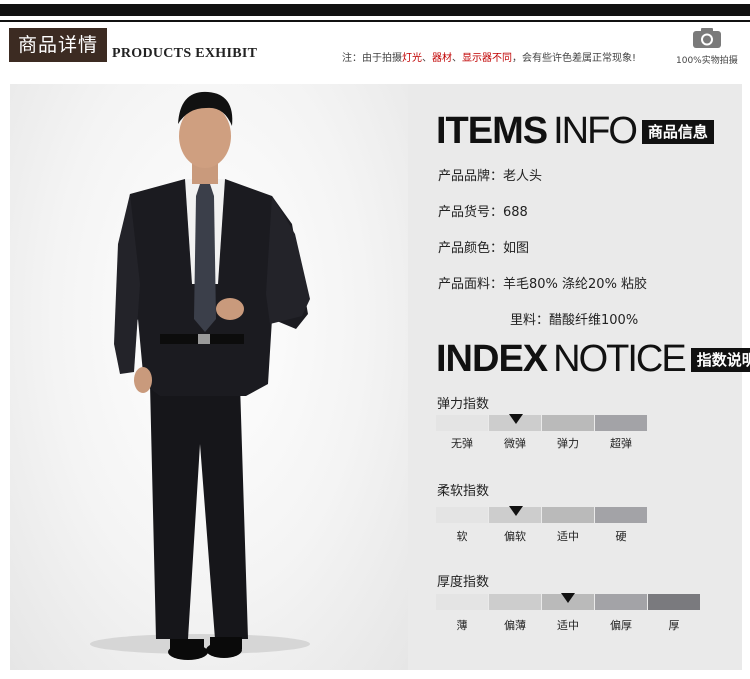 Image resolution: width=750 pixels, height=679 pixels. I want to click on camera-icon, so click(707, 38).